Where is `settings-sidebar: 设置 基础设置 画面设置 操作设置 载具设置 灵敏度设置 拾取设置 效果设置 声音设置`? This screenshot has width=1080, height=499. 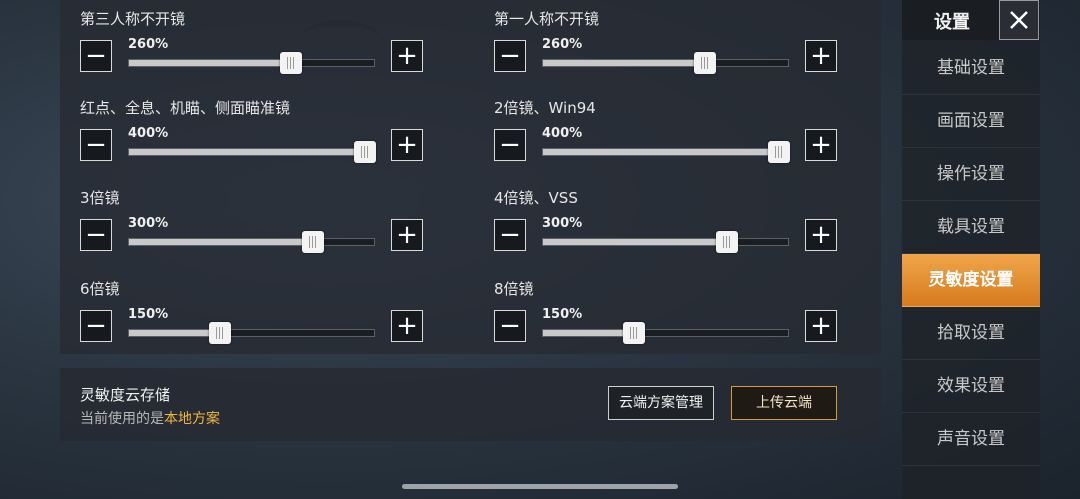 settings-sidebar: 设置 基础设置 画面设置 操作设置 载具设置 灵敏度设置 拾取设置 效果设置 声音设置 is located at coordinates (971, 249).